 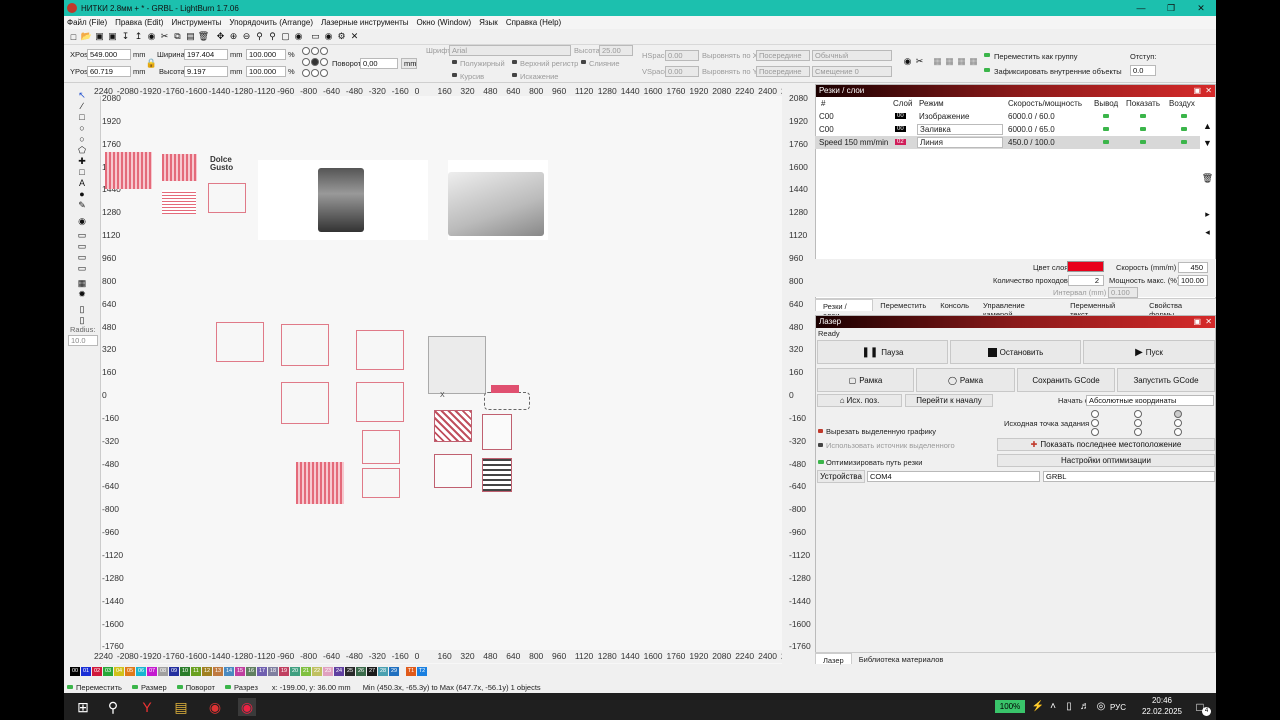 I want to click on paste-icon: ▤, so click(x=190, y=36).